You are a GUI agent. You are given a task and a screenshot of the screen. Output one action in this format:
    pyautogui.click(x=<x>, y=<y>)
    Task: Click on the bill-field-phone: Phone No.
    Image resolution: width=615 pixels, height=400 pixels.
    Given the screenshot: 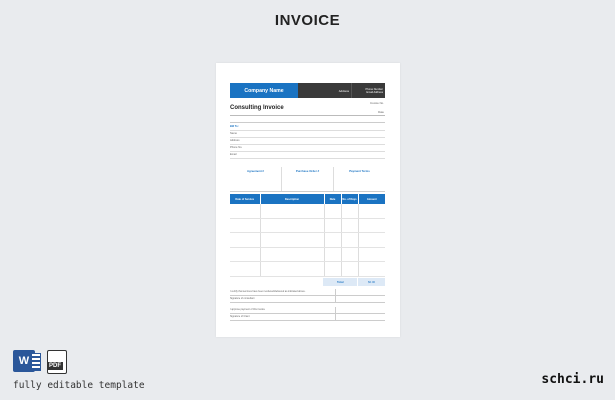 What is the action you would take?
    pyautogui.click(x=307, y=148)
    